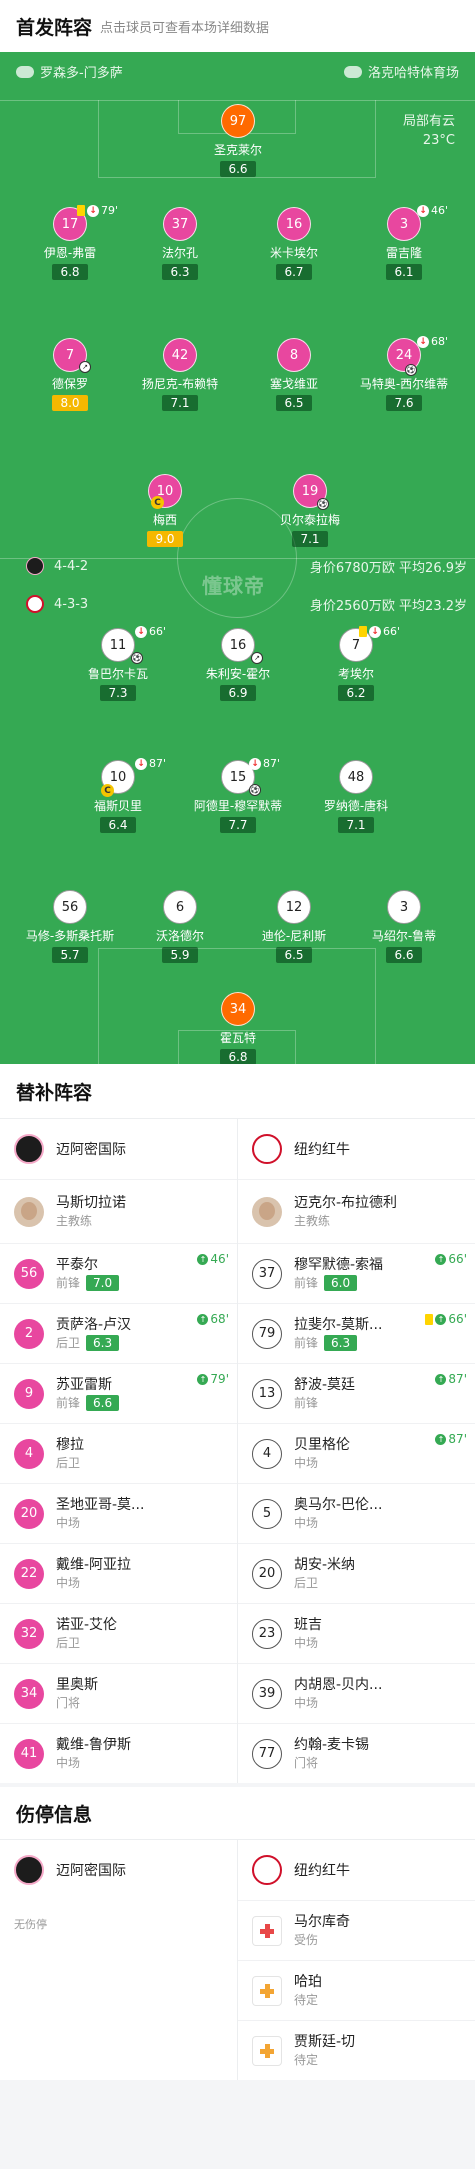 The image size is (475, 2169). I want to click on away-stadium-label: 洛克哈特体育场, so click(401, 71).